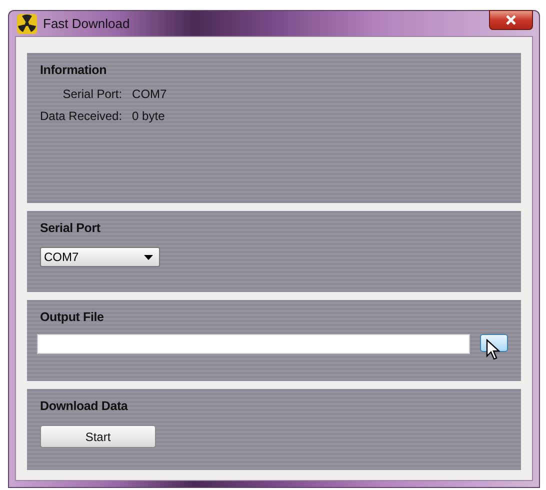 Image resolution: width=546 pixels, height=490 pixels. I want to click on port-dropdown: COM7, so click(100, 257).